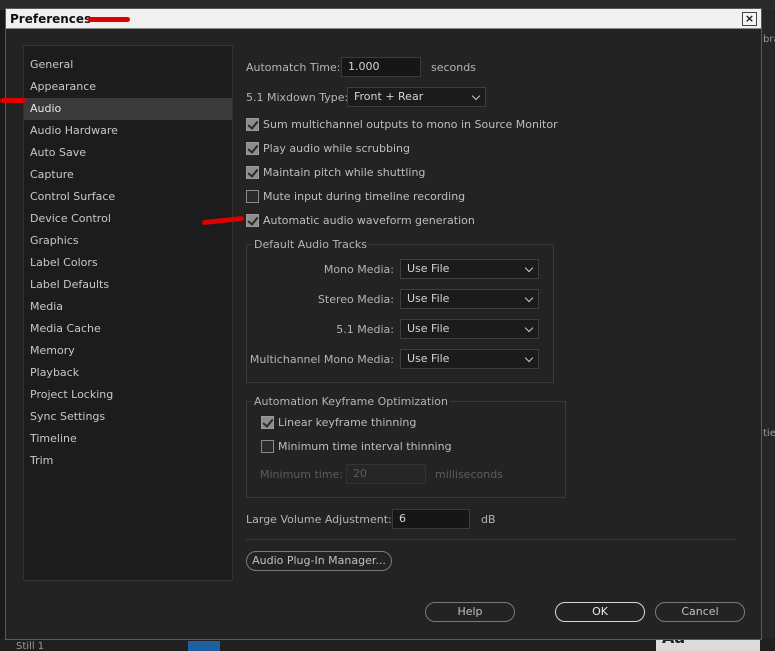 The height and width of the screenshot is (651, 775). What do you see at coordinates (364, 196) in the screenshot?
I see `checkbox-label: Mute input during timeline recording` at bounding box center [364, 196].